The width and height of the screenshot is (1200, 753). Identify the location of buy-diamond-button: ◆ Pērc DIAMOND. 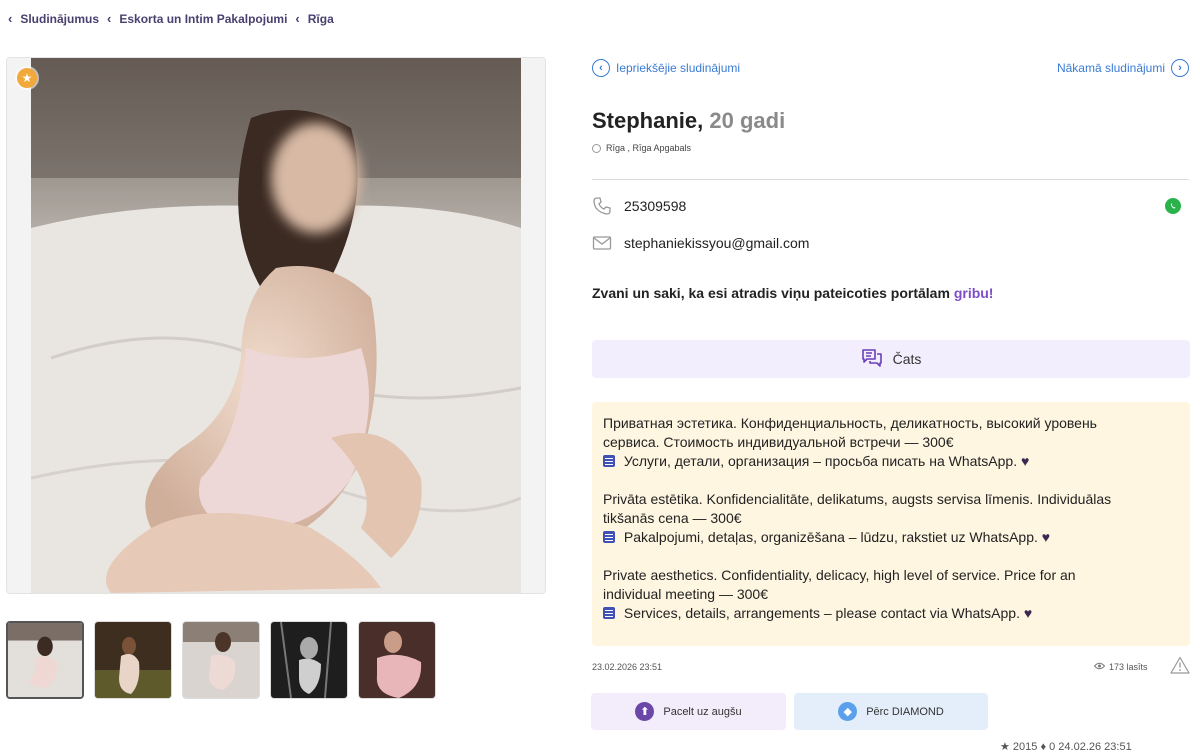
(891, 711).